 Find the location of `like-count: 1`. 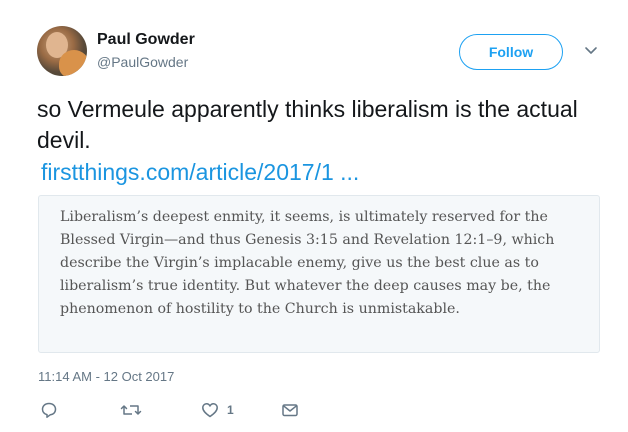

like-count: 1 is located at coordinates (230, 410).